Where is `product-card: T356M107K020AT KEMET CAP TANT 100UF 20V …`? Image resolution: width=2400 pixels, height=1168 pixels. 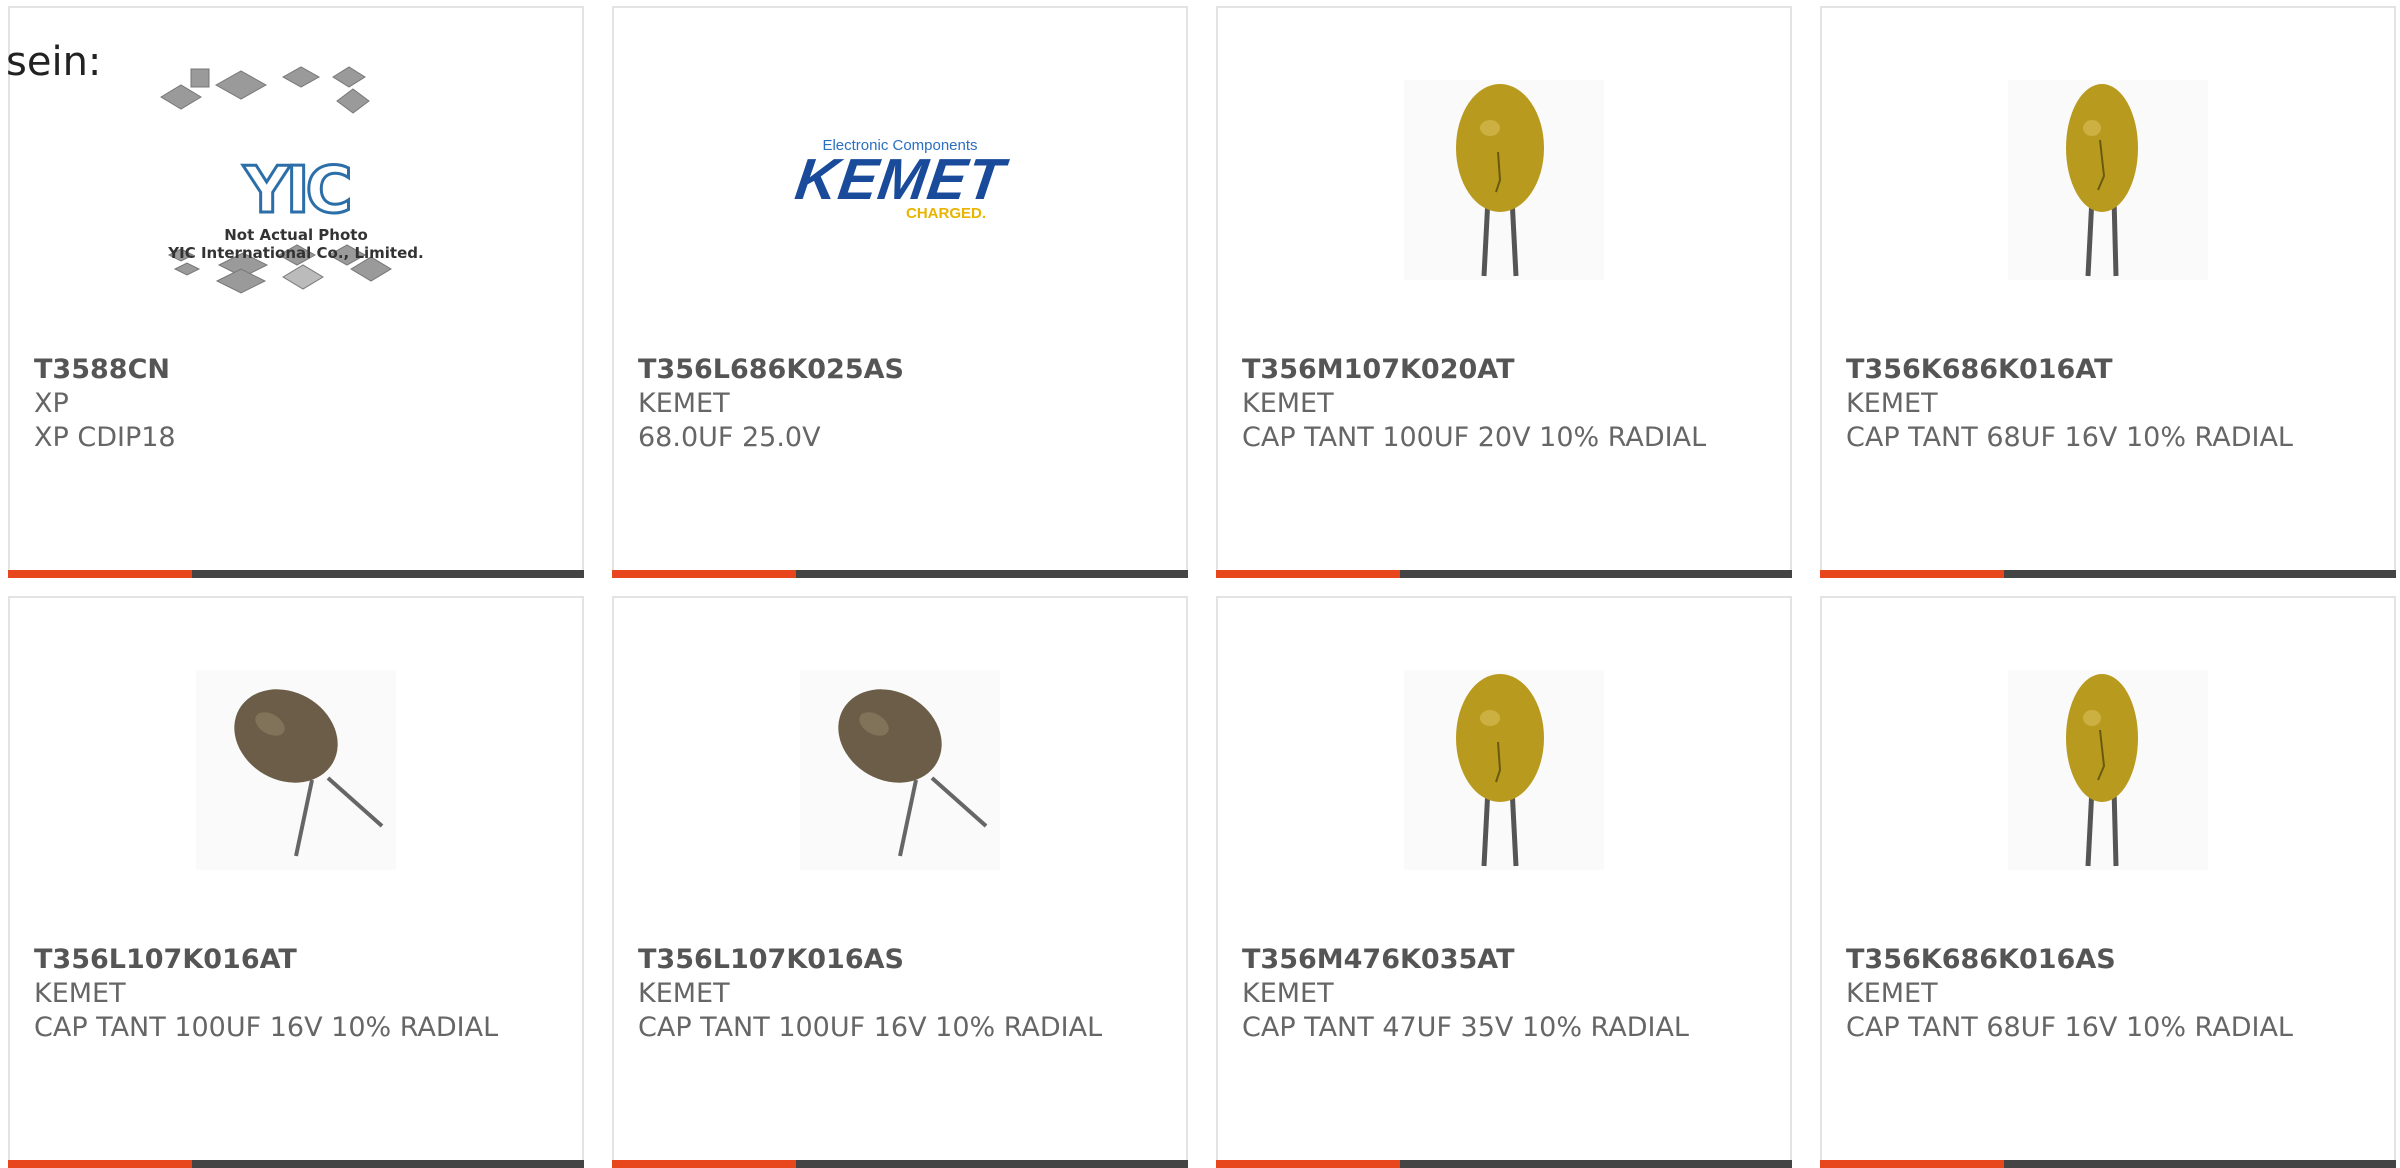
product-card: T356M107K020AT KEMET CAP TANT 100UF 20V … is located at coordinates (1504, 292).